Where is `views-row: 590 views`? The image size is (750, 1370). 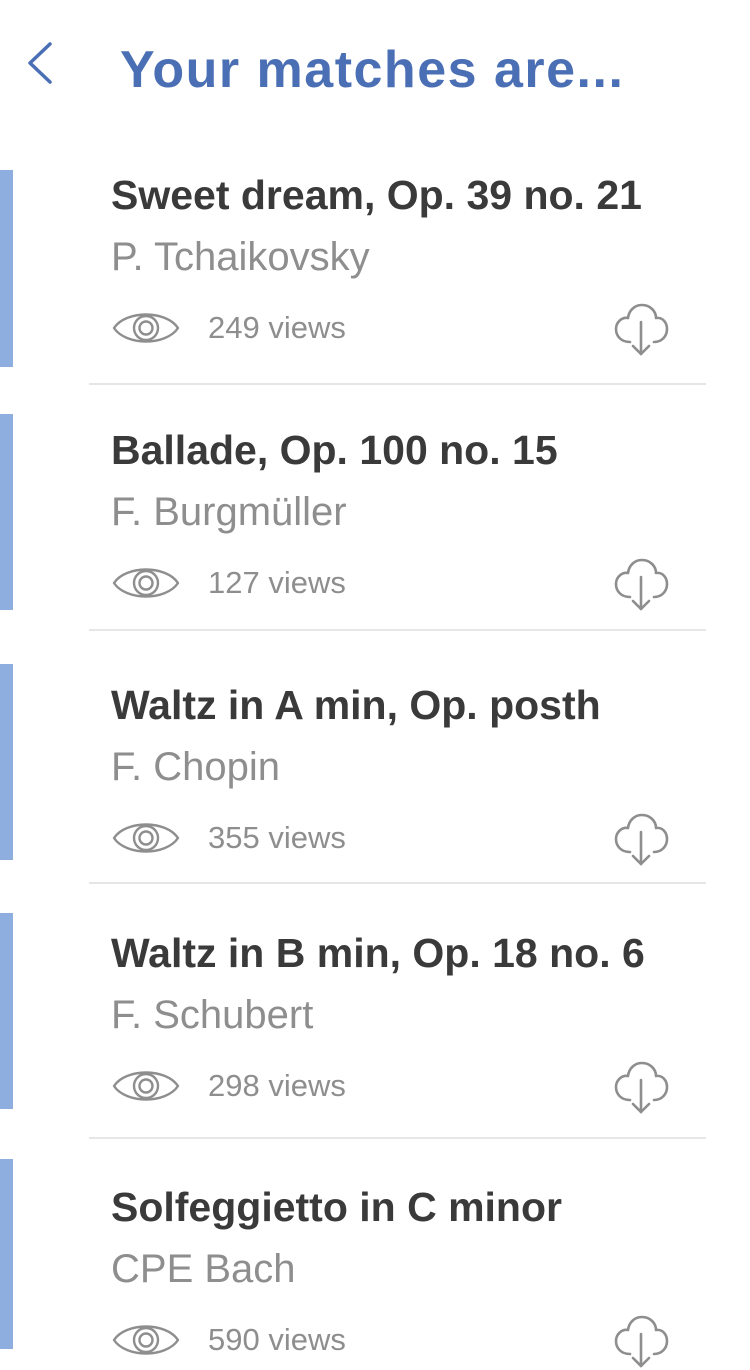 views-row: 590 views is located at coordinates (228, 1340).